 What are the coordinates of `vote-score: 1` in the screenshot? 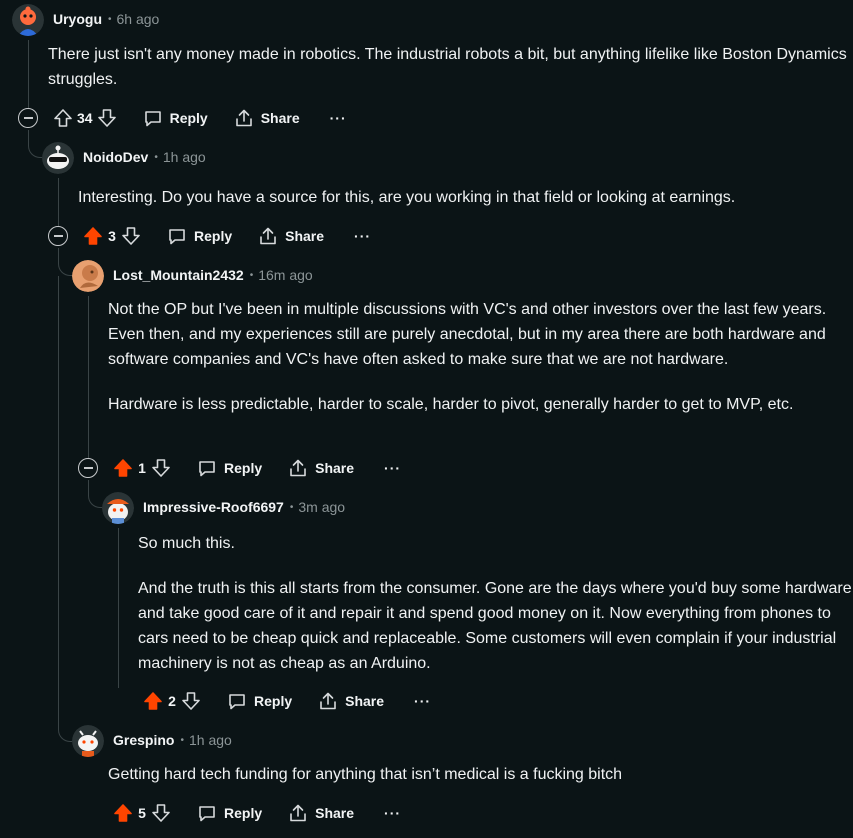 It's located at (142, 468).